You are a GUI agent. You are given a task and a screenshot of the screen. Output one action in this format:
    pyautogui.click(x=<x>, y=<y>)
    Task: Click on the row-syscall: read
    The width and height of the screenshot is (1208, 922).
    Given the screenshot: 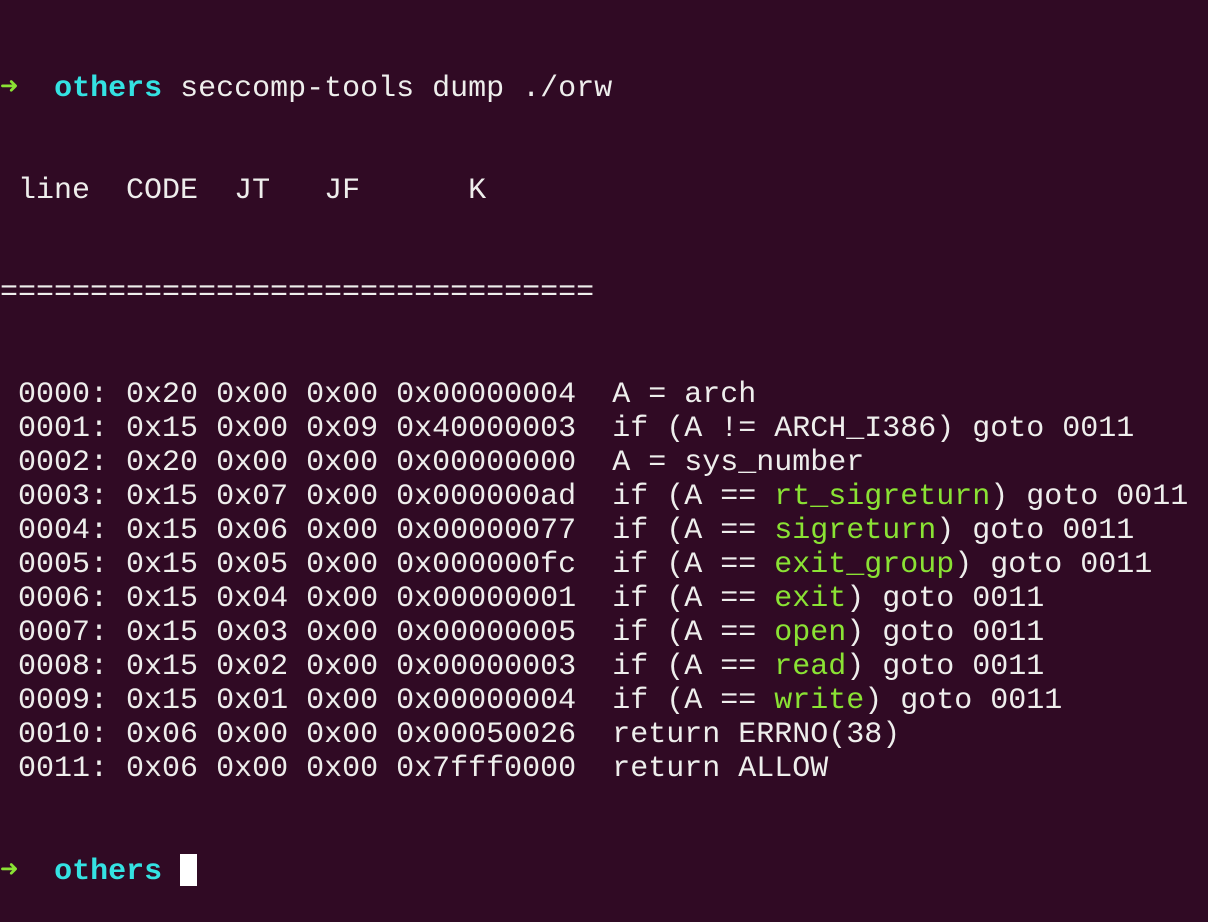 What is the action you would take?
    pyautogui.click(x=810, y=667)
    